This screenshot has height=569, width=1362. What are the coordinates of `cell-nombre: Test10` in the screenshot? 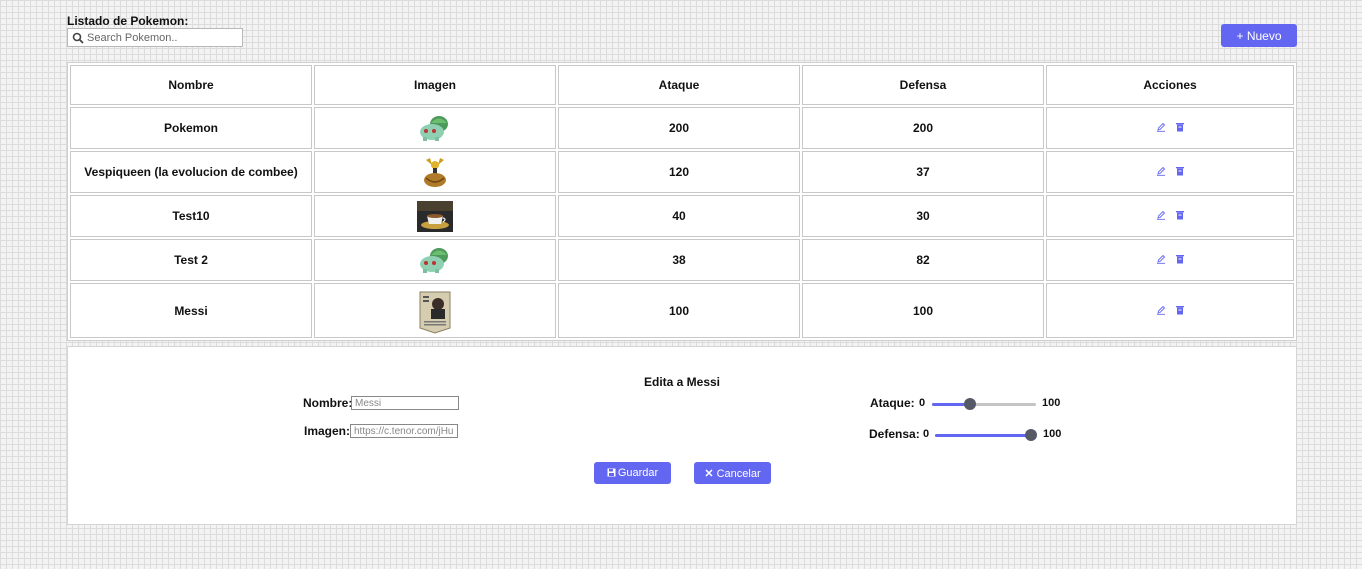 It's located at (191, 216).